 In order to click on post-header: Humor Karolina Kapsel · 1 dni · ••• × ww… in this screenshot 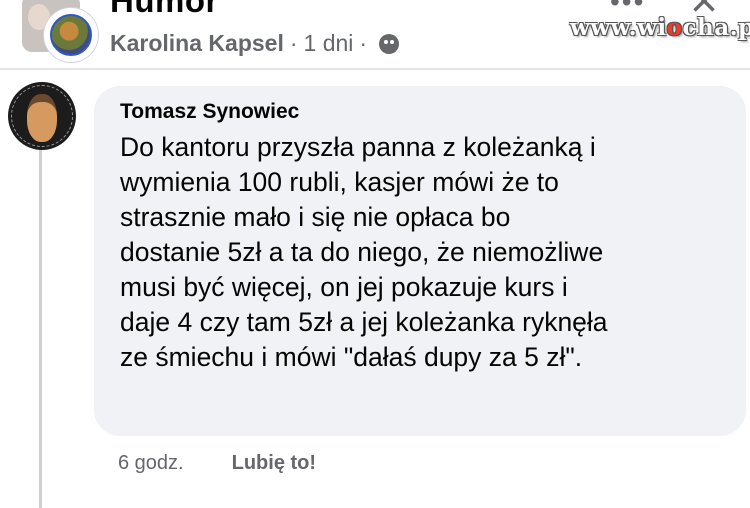, I will do `click(375, 33)`.